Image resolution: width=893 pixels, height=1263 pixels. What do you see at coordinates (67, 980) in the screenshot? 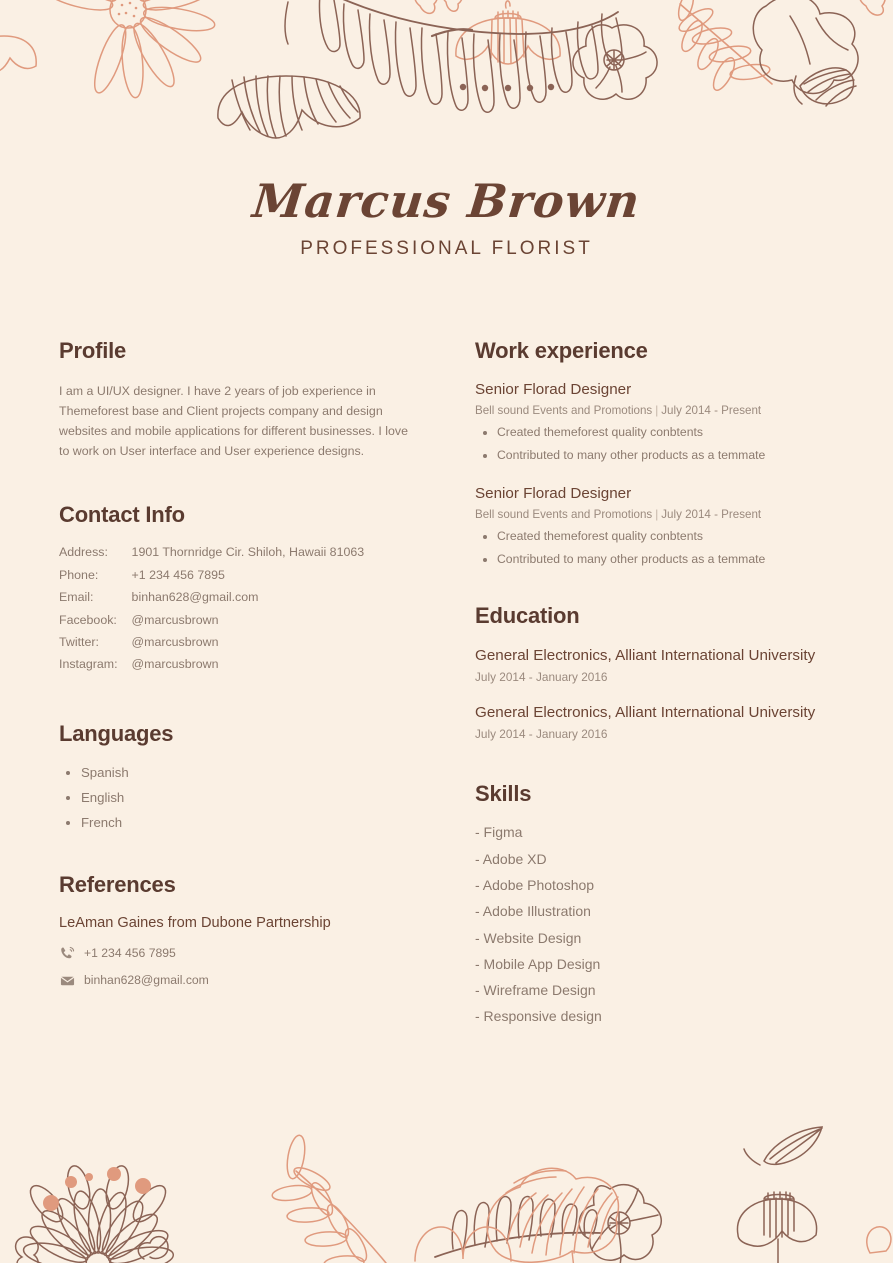
I see `envelope-icon` at bounding box center [67, 980].